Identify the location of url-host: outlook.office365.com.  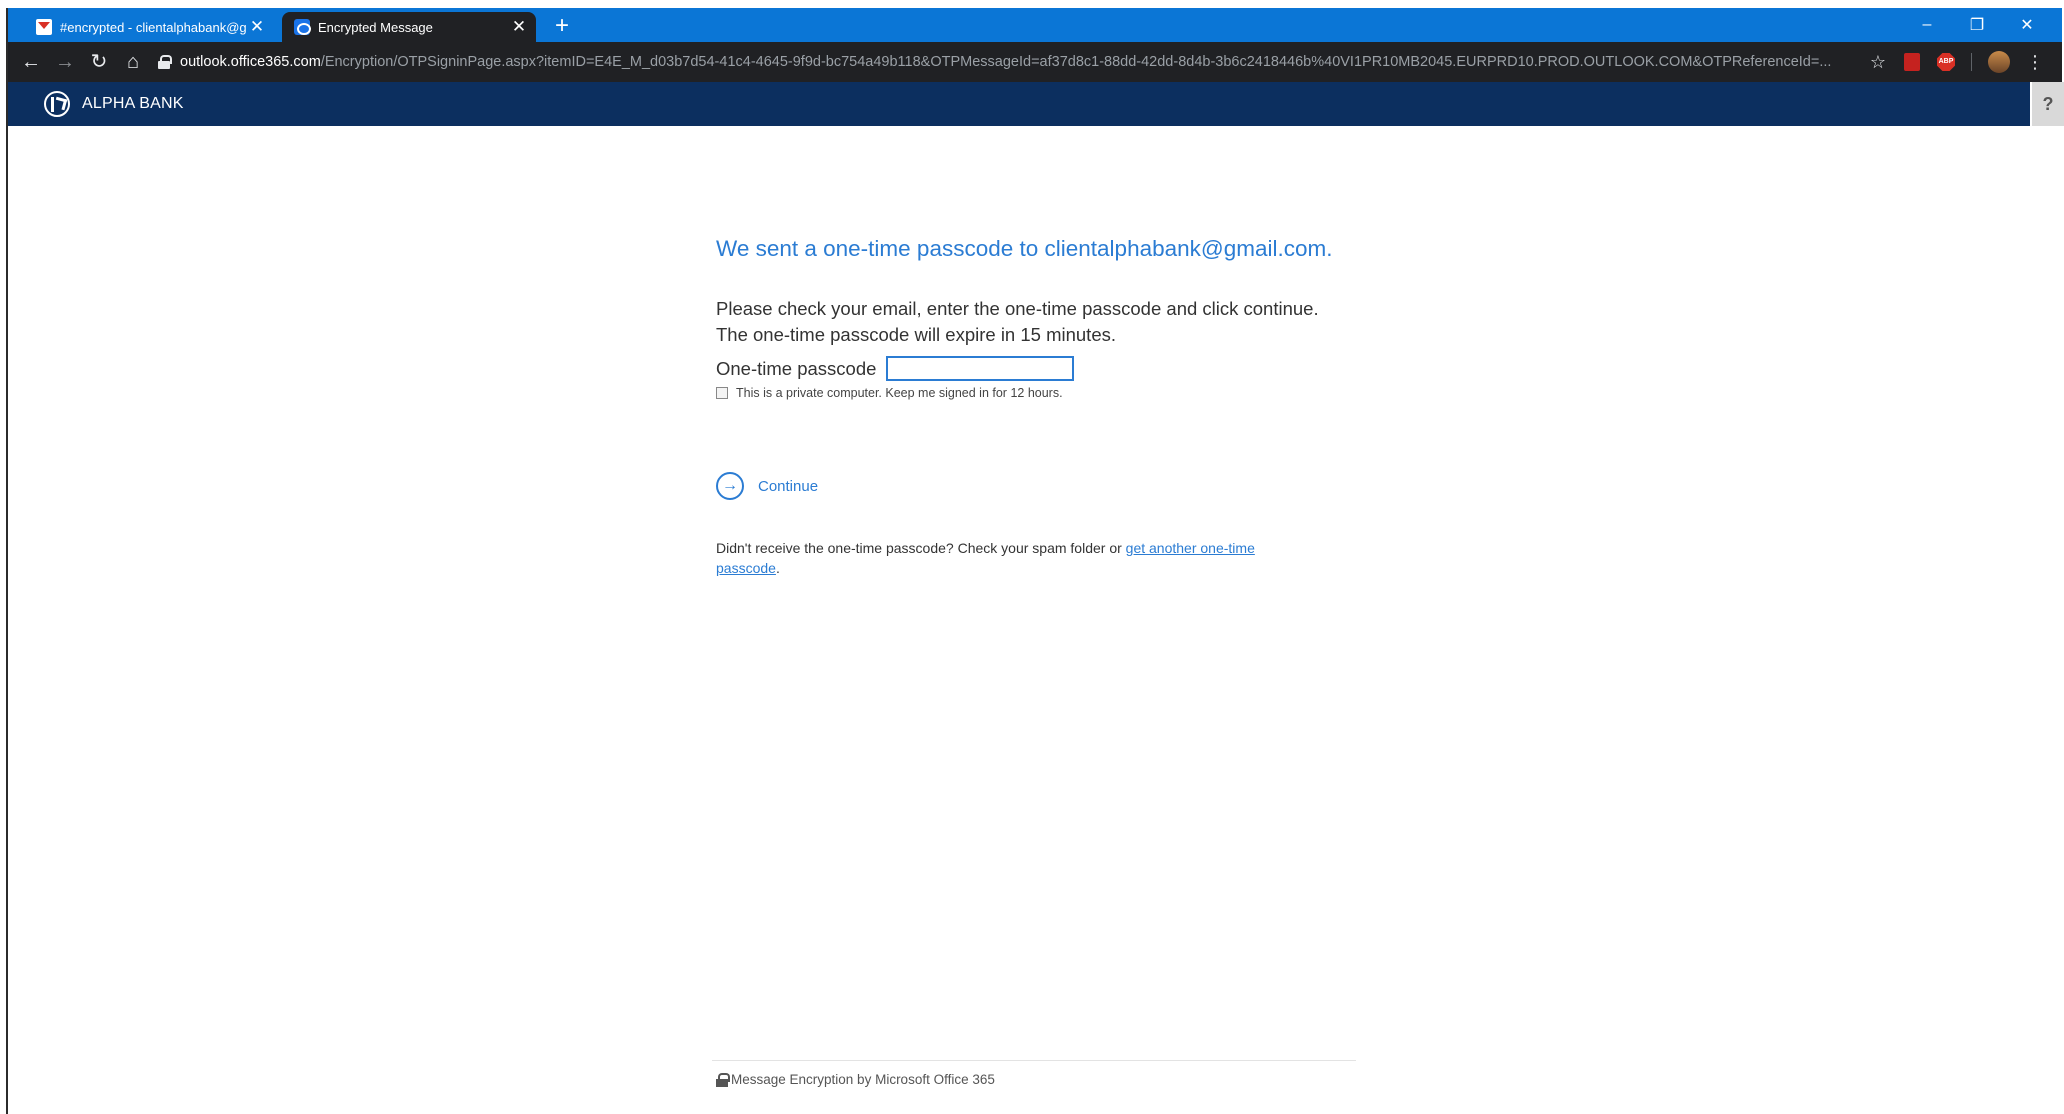
(250, 62).